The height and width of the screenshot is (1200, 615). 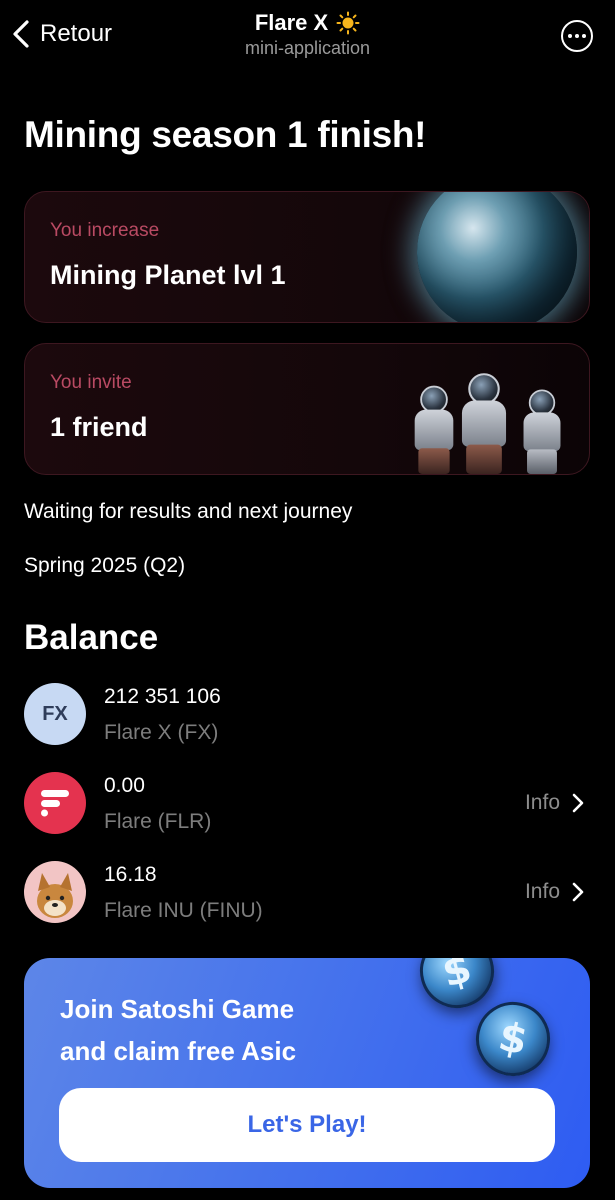 I want to click on token-name: Flare X (FX), so click(x=161, y=732).